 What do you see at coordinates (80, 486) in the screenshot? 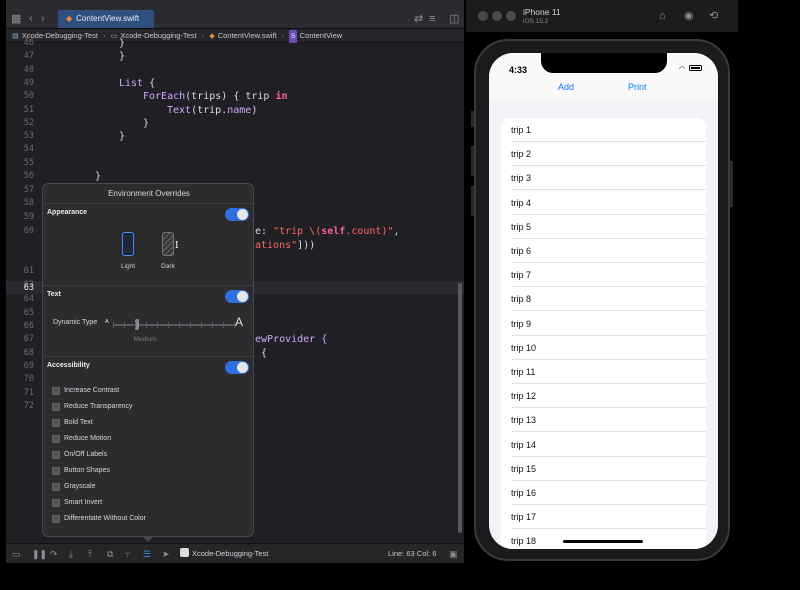
I see `checkbox-label: Grayscale` at bounding box center [80, 486].